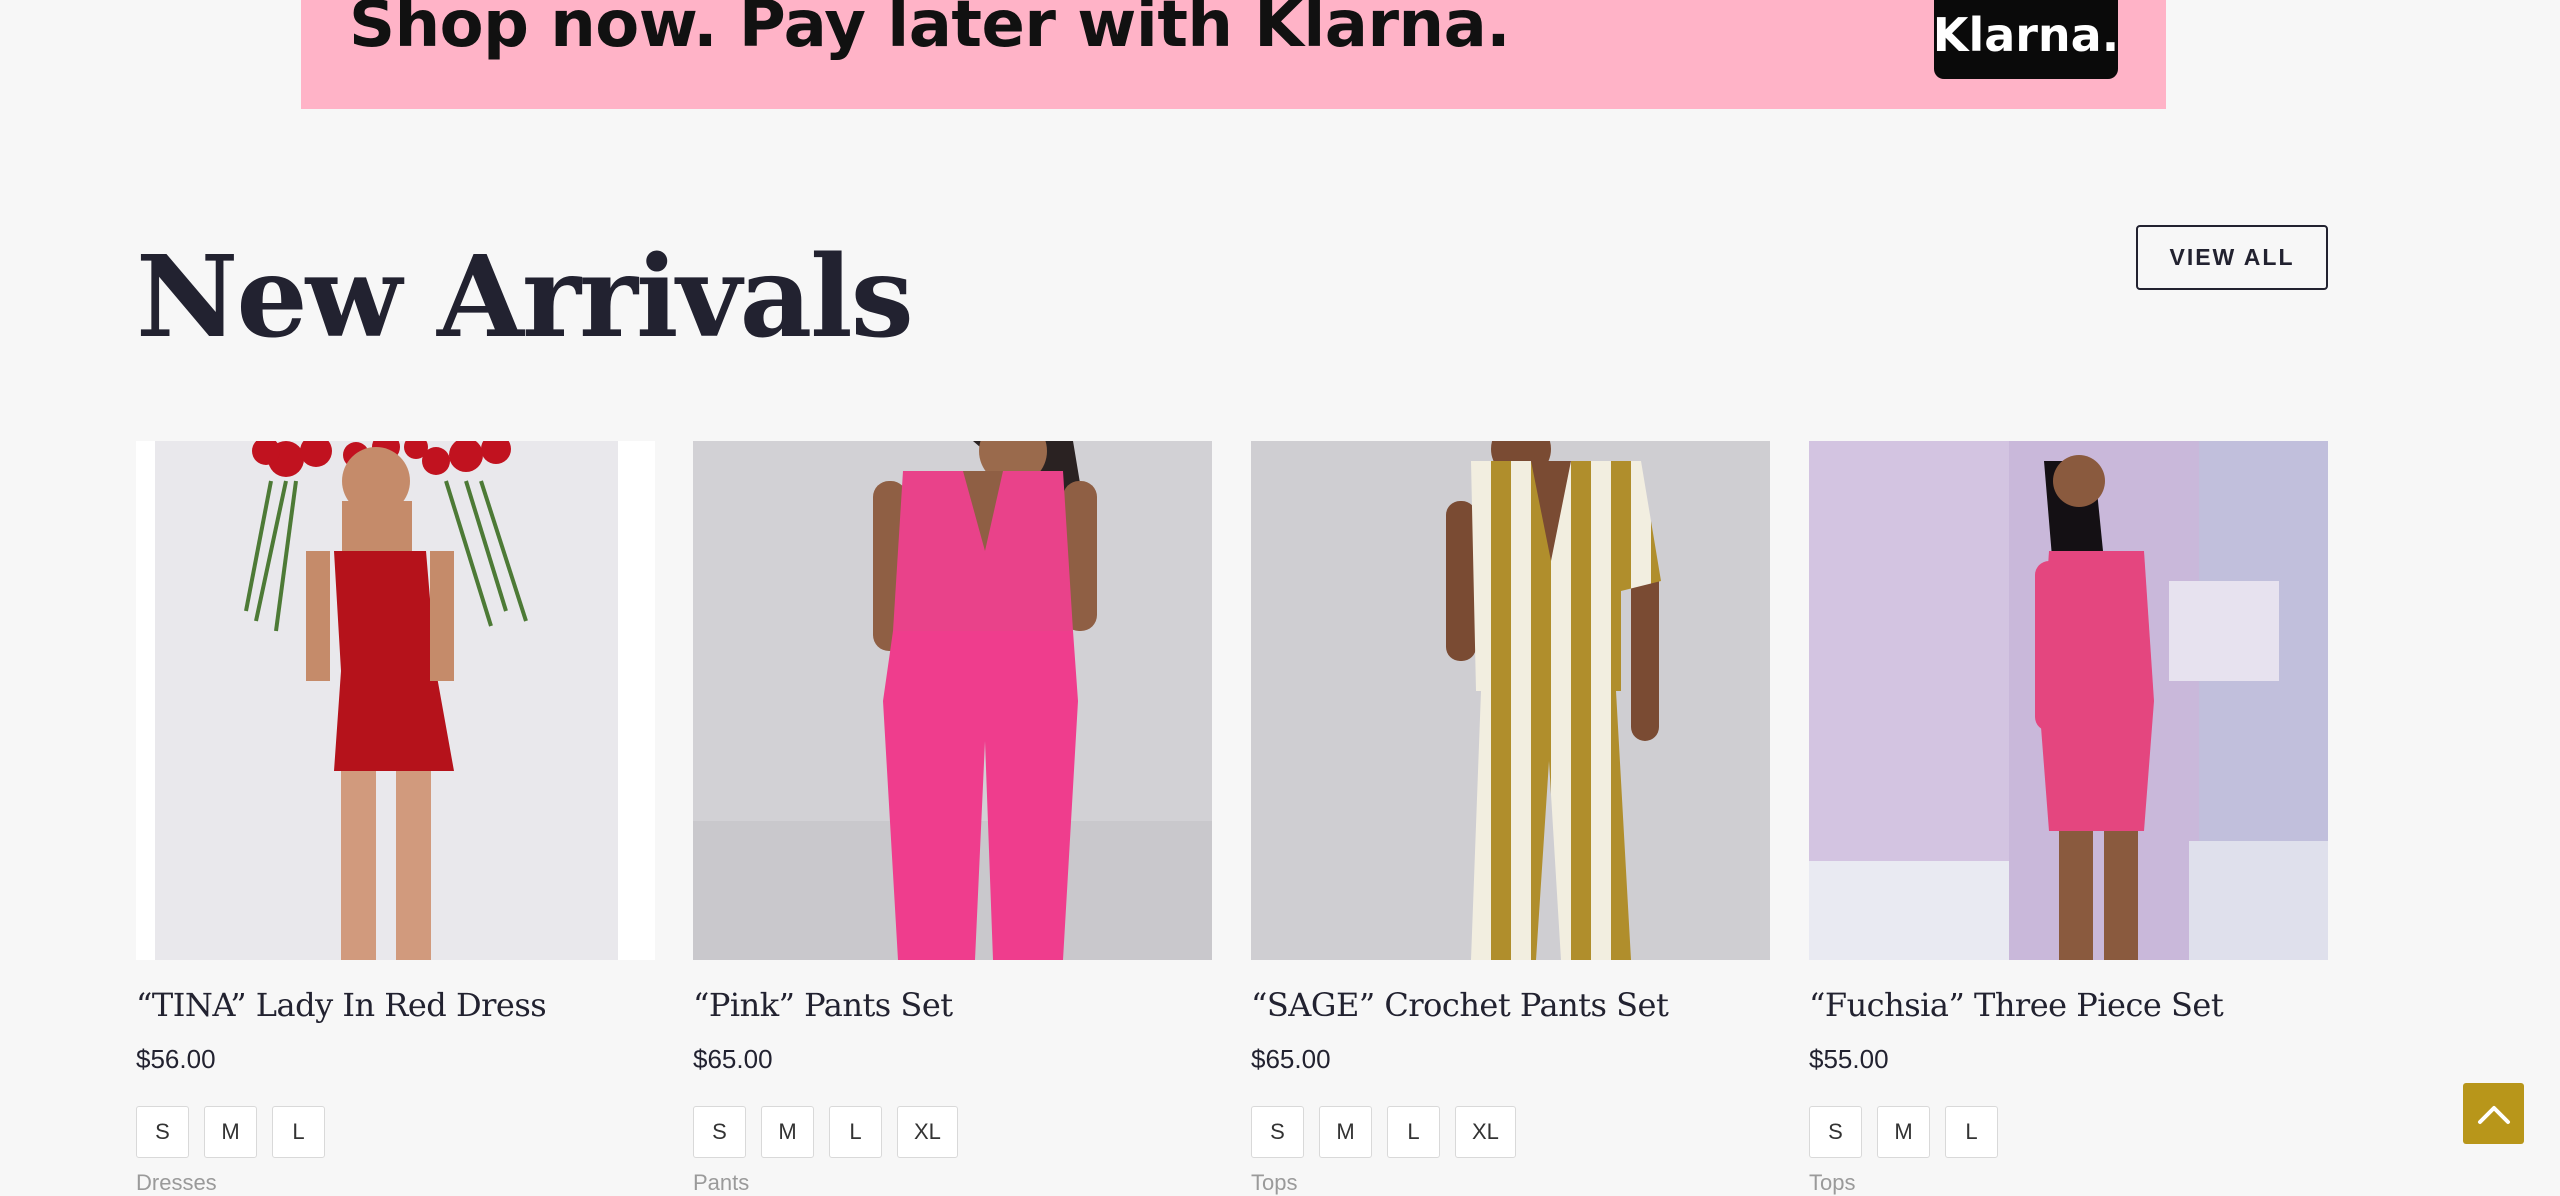 This screenshot has width=2560, height=1196. I want to click on product-category: Dresses, so click(395, 1183).